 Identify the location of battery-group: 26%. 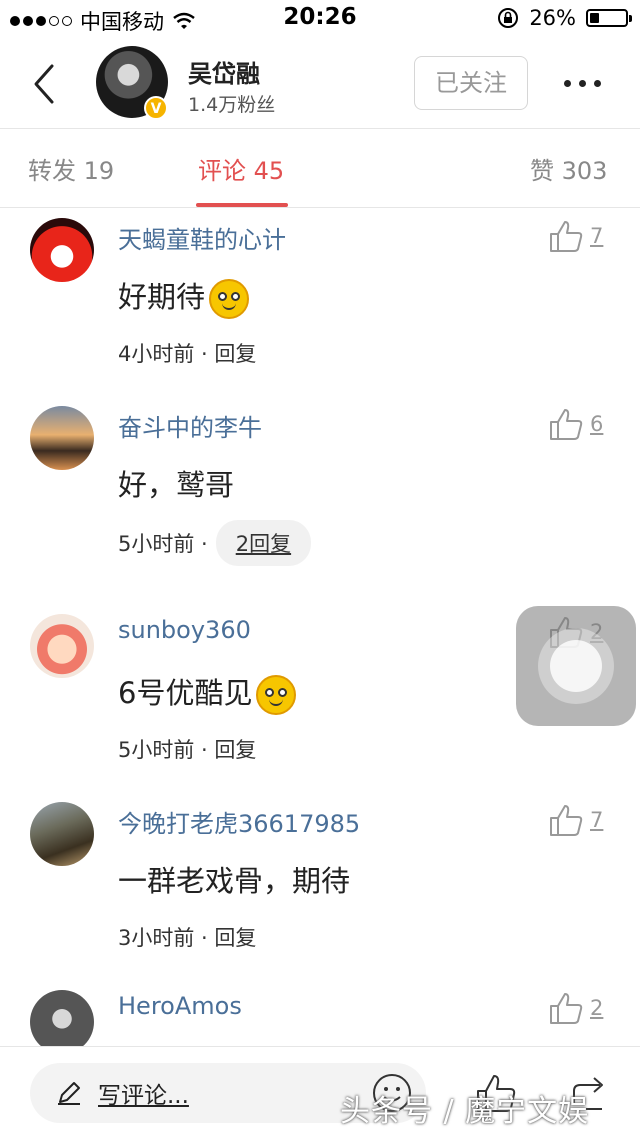
(564, 18).